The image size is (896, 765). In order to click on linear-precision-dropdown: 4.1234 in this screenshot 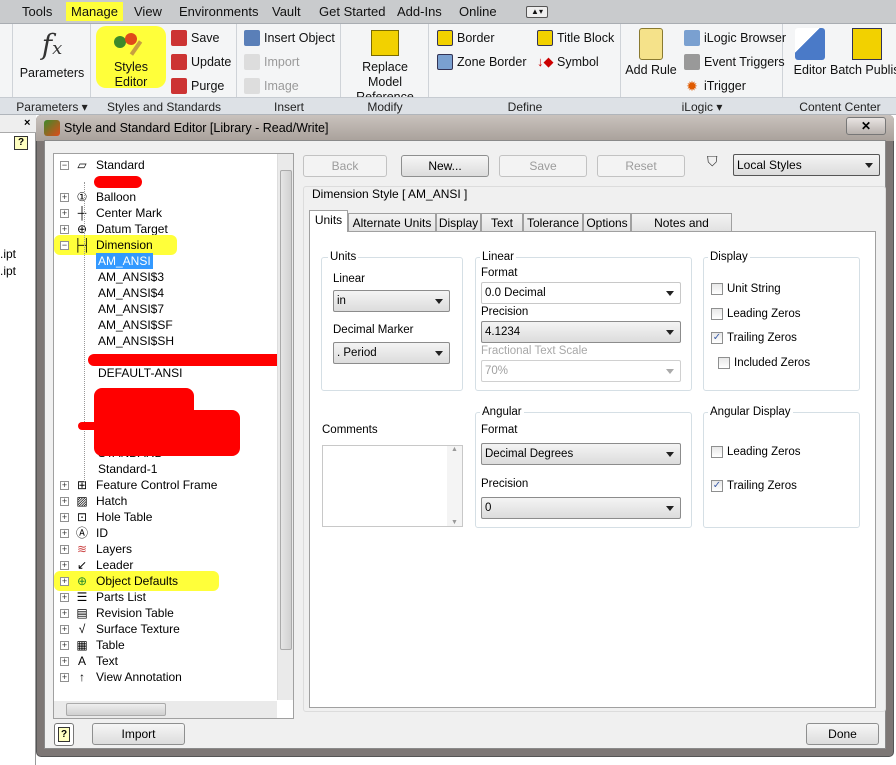, I will do `click(581, 332)`.